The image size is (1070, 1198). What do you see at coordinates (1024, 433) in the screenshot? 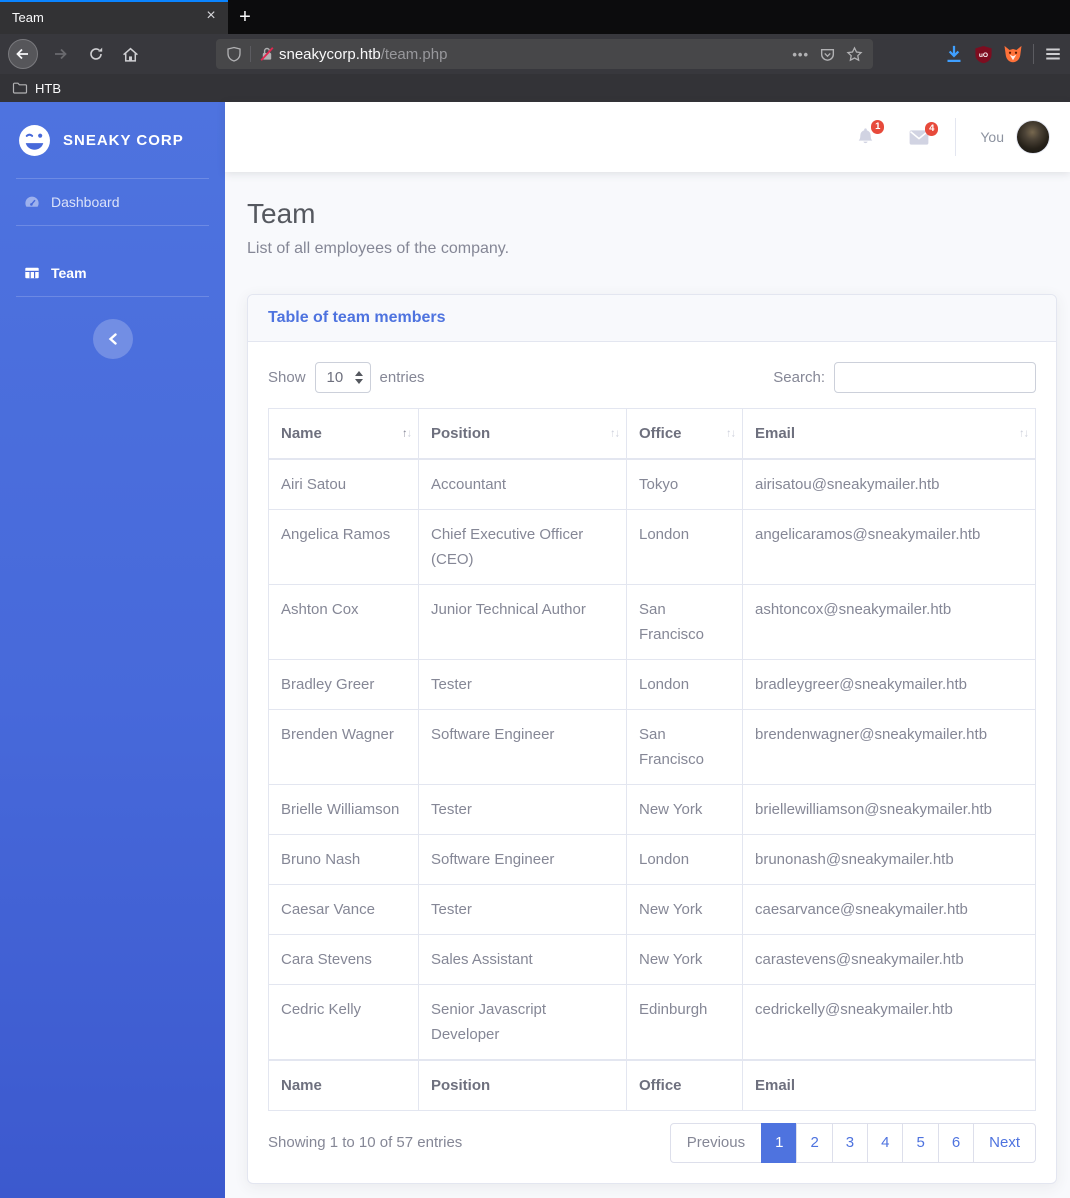
I see `sort-icon: ↑↓` at bounding box center [1024, 433].